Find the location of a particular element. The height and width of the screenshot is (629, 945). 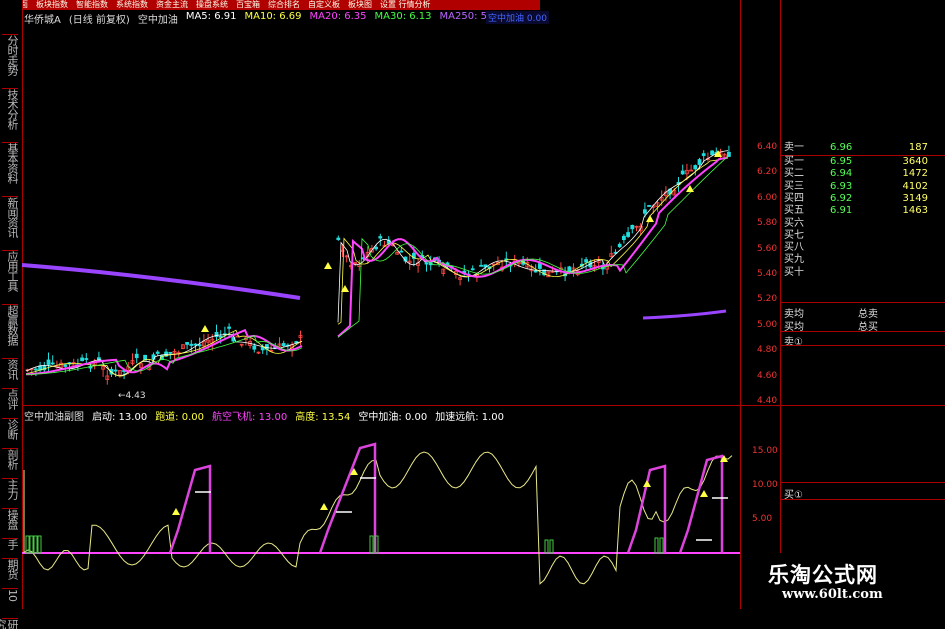

row-volume: 3640 is located at coordinates (915, 161).